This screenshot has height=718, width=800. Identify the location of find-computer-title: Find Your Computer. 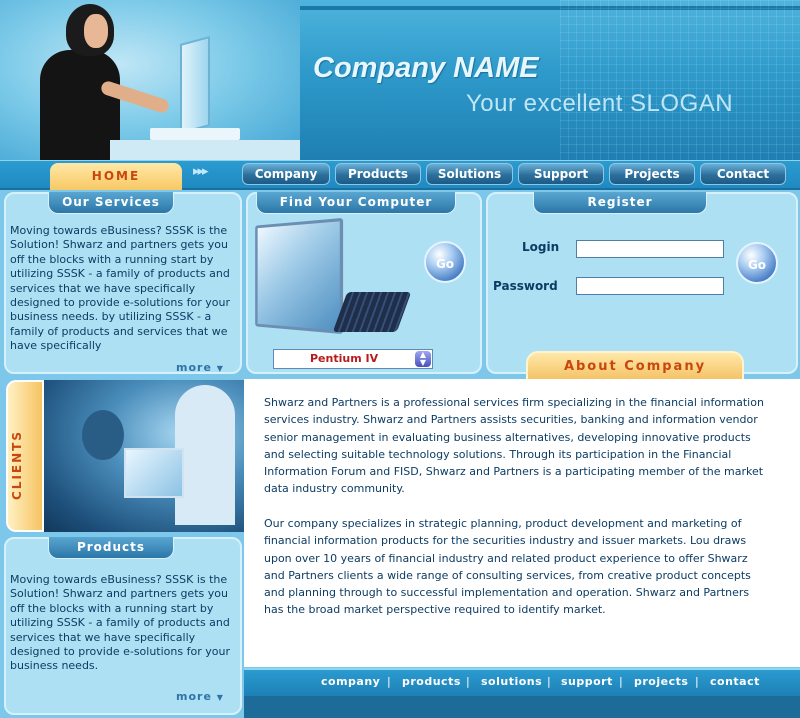
(356, 203).